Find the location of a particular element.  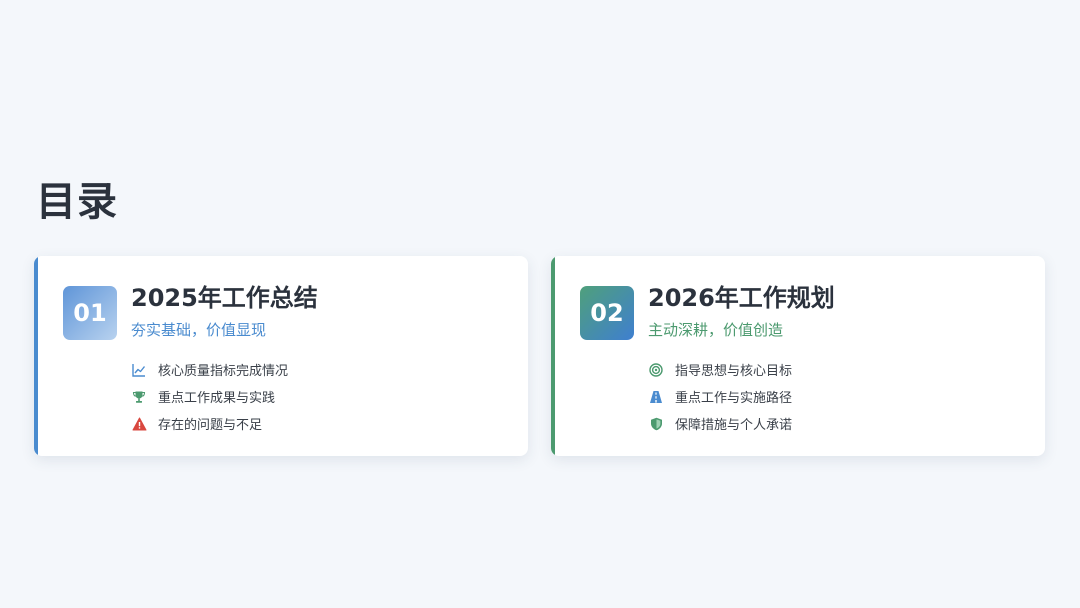

section-item-list: 核心质量指标完成情况 重点工作成果与实践 存在的问题与不足 is located at coordinates (209, 396).